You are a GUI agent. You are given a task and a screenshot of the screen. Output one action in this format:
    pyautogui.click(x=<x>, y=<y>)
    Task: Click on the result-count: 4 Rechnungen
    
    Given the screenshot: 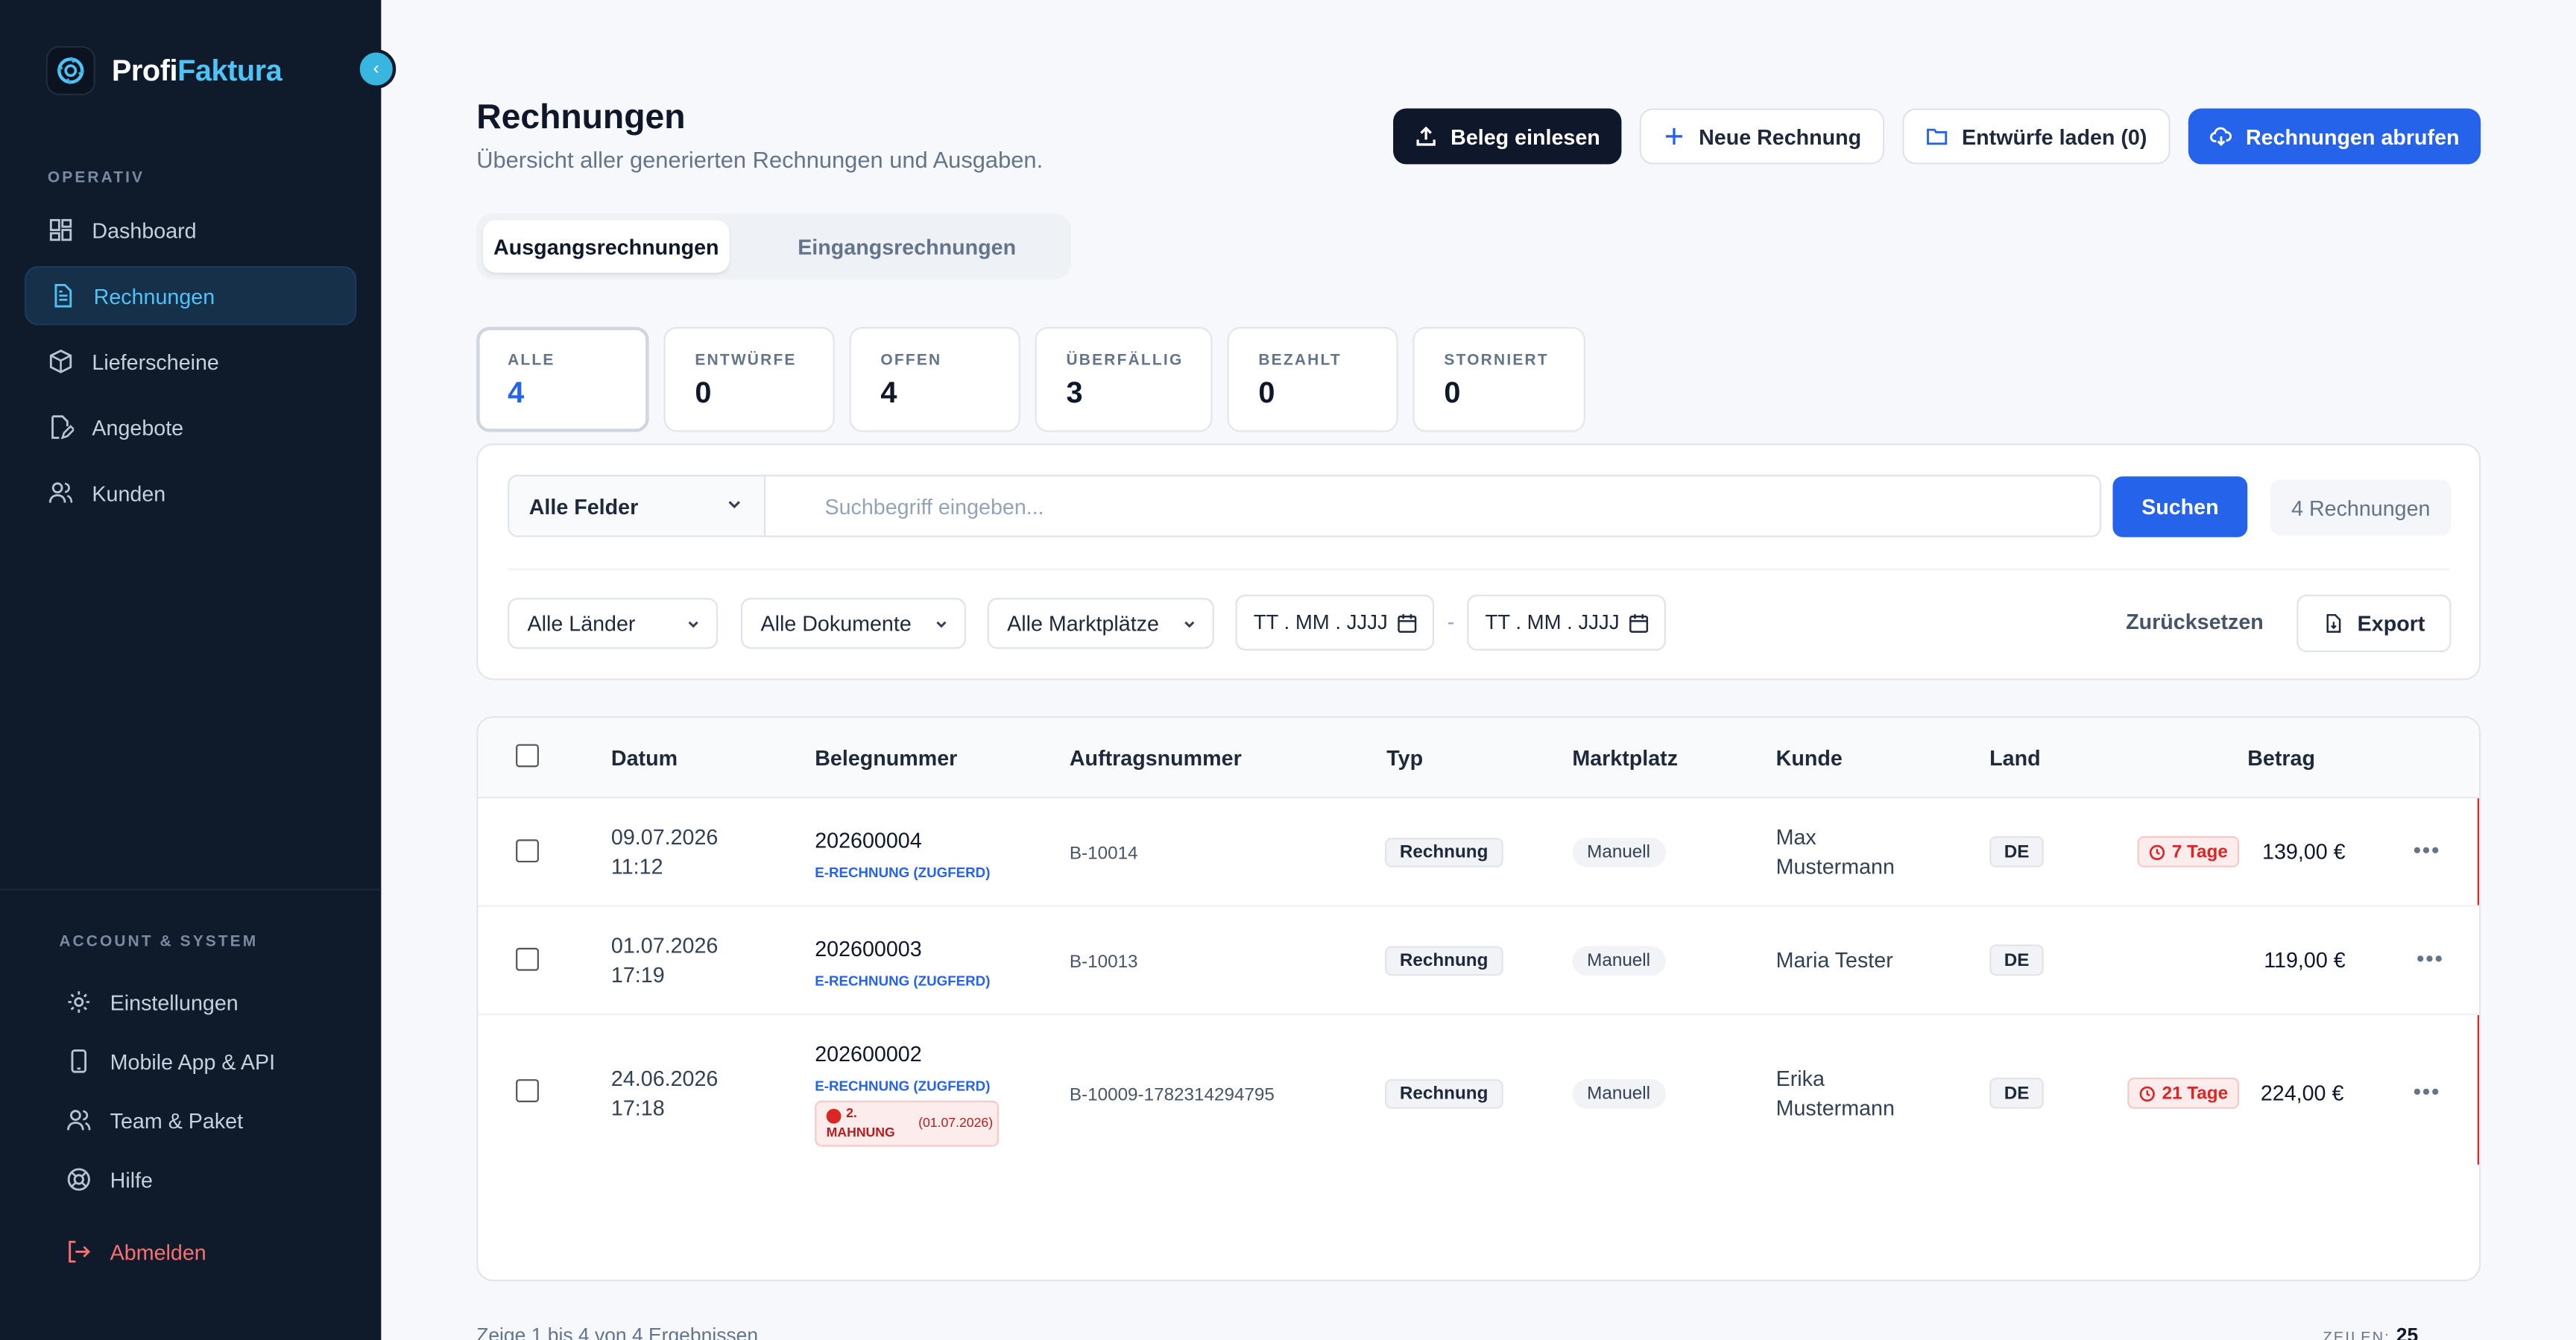 What is the action you would take?
    pyautogui.click(x=2361, y=507)
    